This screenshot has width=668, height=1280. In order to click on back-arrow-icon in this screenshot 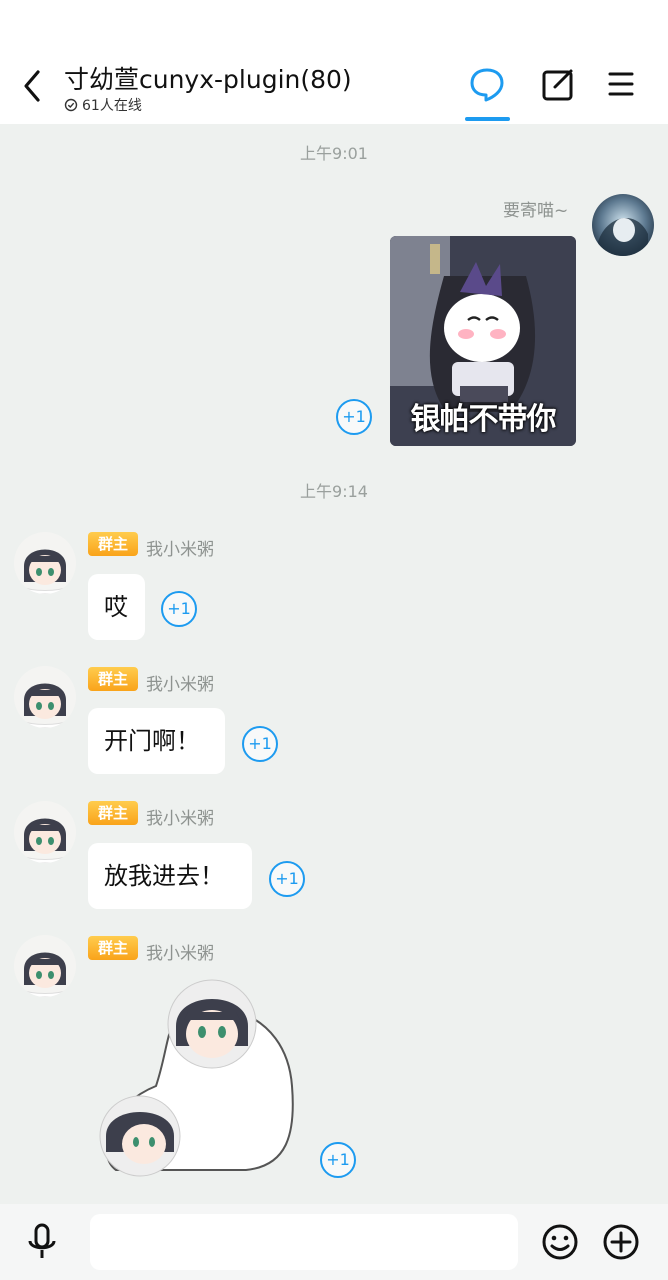, I will do `click(33, 86)`.